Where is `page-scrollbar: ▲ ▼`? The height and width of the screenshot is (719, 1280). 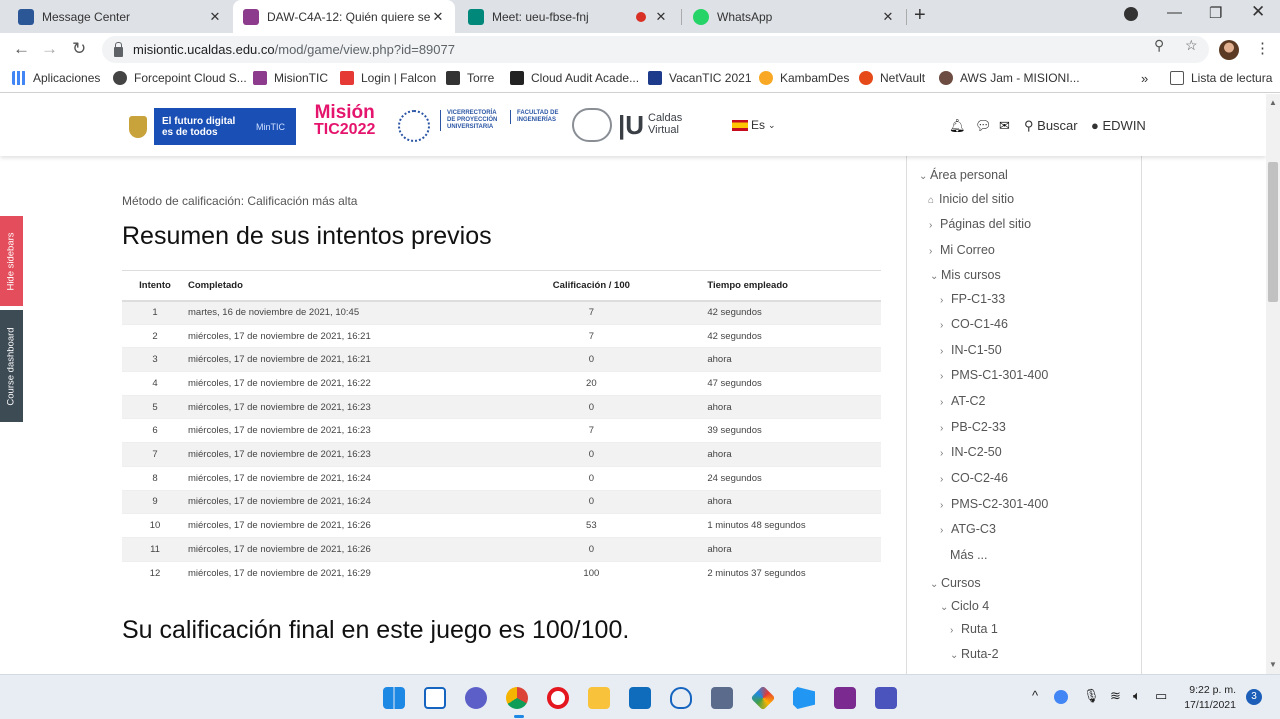
page-scrollbar: ▲ ▼ is located at coordinates (1273, 384).